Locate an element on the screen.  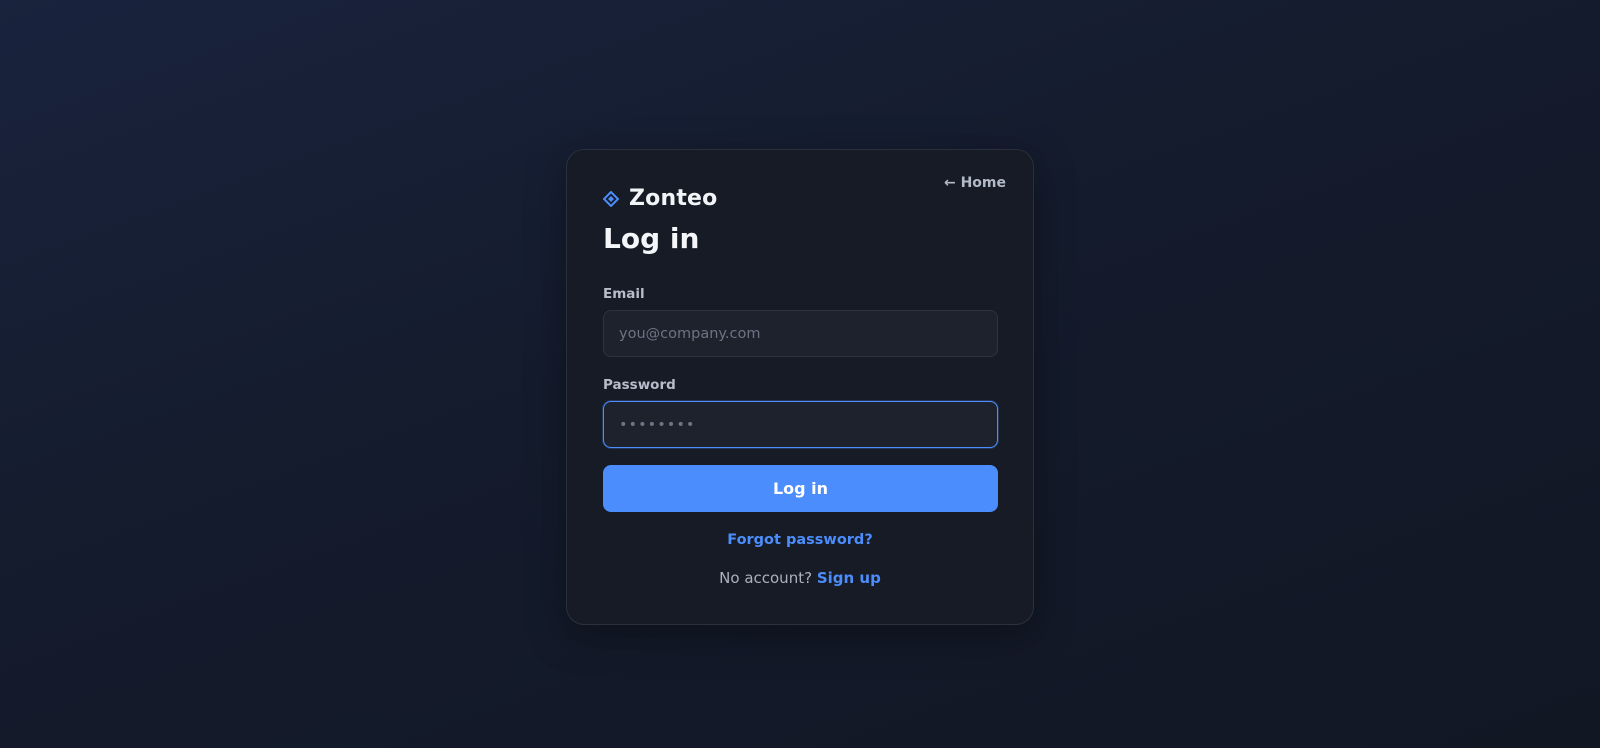
forgot-password-link: Forgot password? is located at coordinates (799, 540).